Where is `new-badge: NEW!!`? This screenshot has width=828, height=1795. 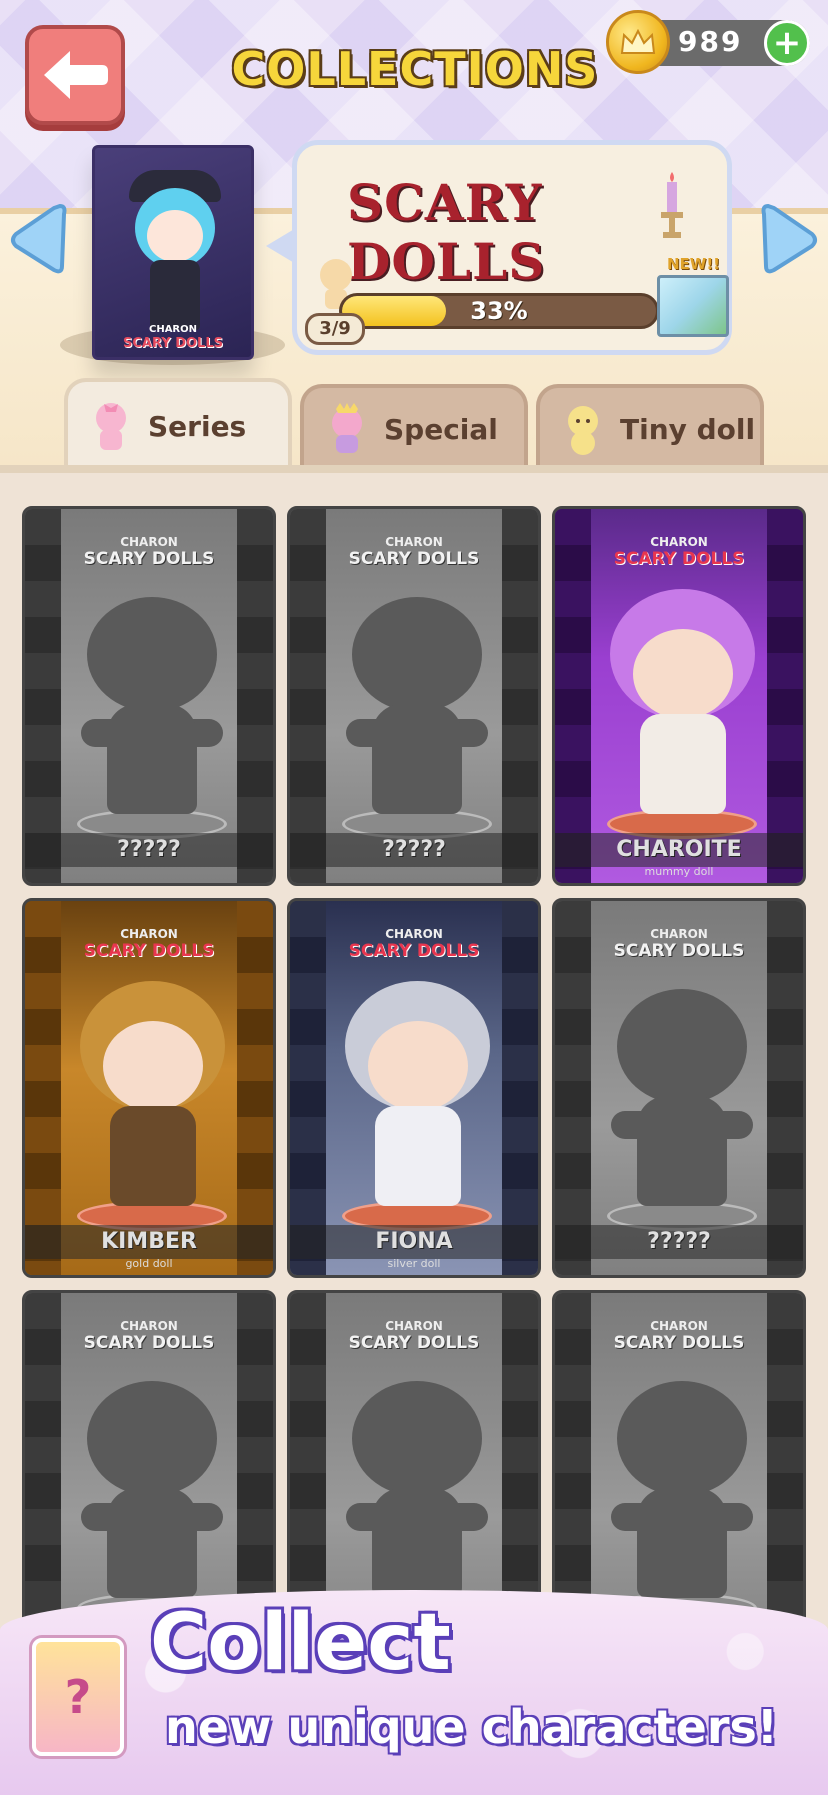 new-badge: NEW!! is located at coordinates (694, 264).